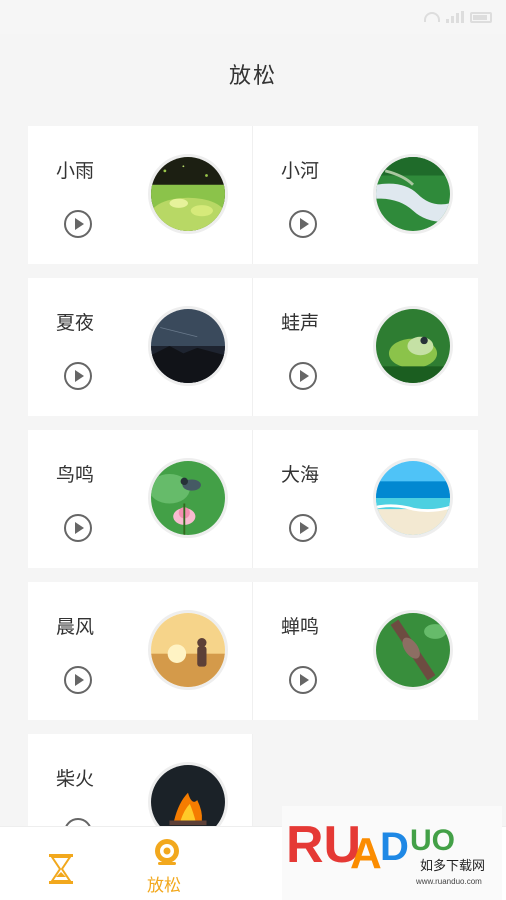 The height and width of the screenshot is (900, 506). Describe the element at coordinates (188, 650) in the screenshot. I see `morning-sun-thumbnail` at that location.